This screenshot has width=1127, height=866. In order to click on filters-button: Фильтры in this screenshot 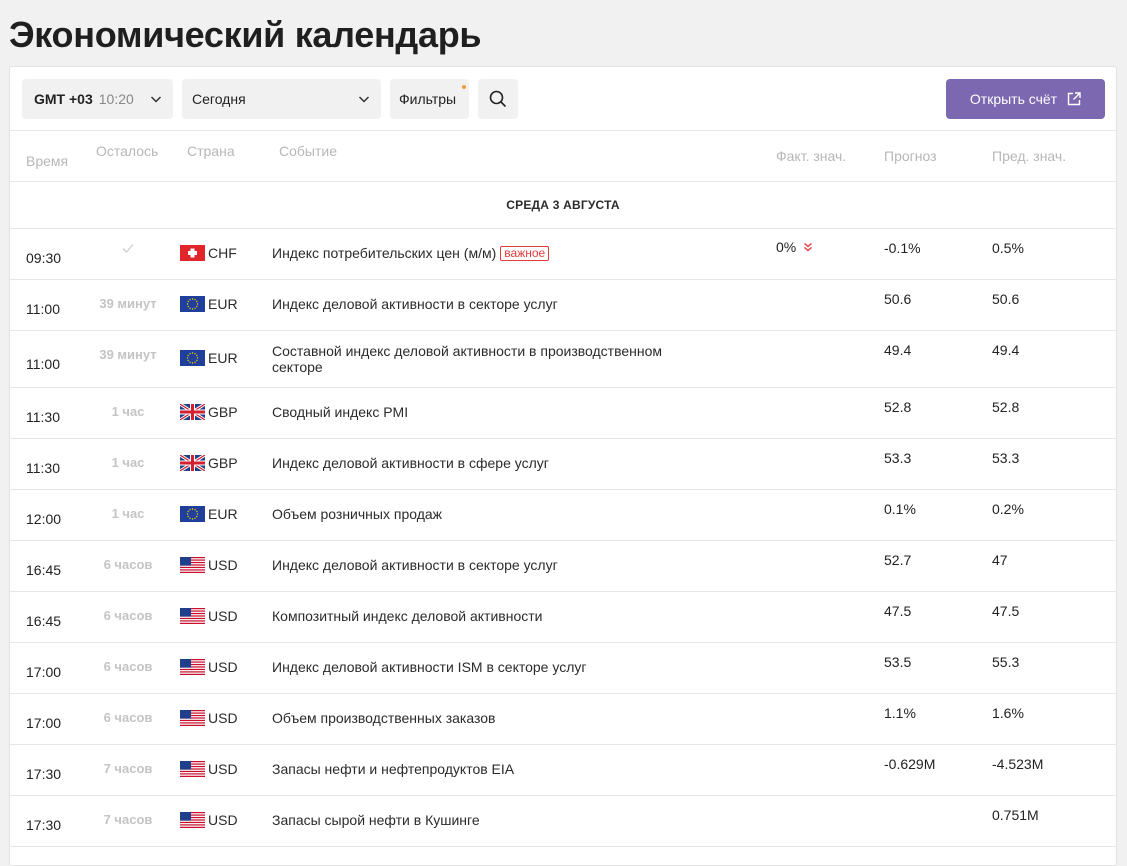, I will do `click(429, 99)`.